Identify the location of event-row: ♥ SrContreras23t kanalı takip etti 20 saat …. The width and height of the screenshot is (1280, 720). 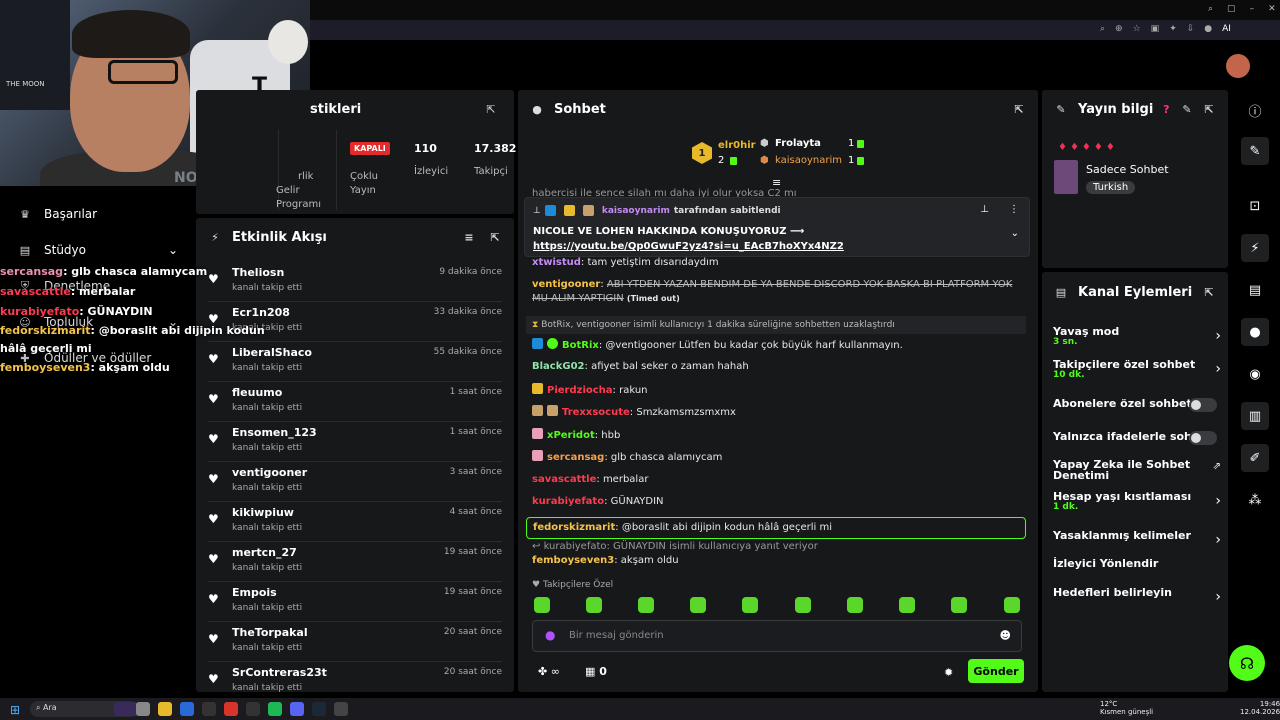
(355, 682).